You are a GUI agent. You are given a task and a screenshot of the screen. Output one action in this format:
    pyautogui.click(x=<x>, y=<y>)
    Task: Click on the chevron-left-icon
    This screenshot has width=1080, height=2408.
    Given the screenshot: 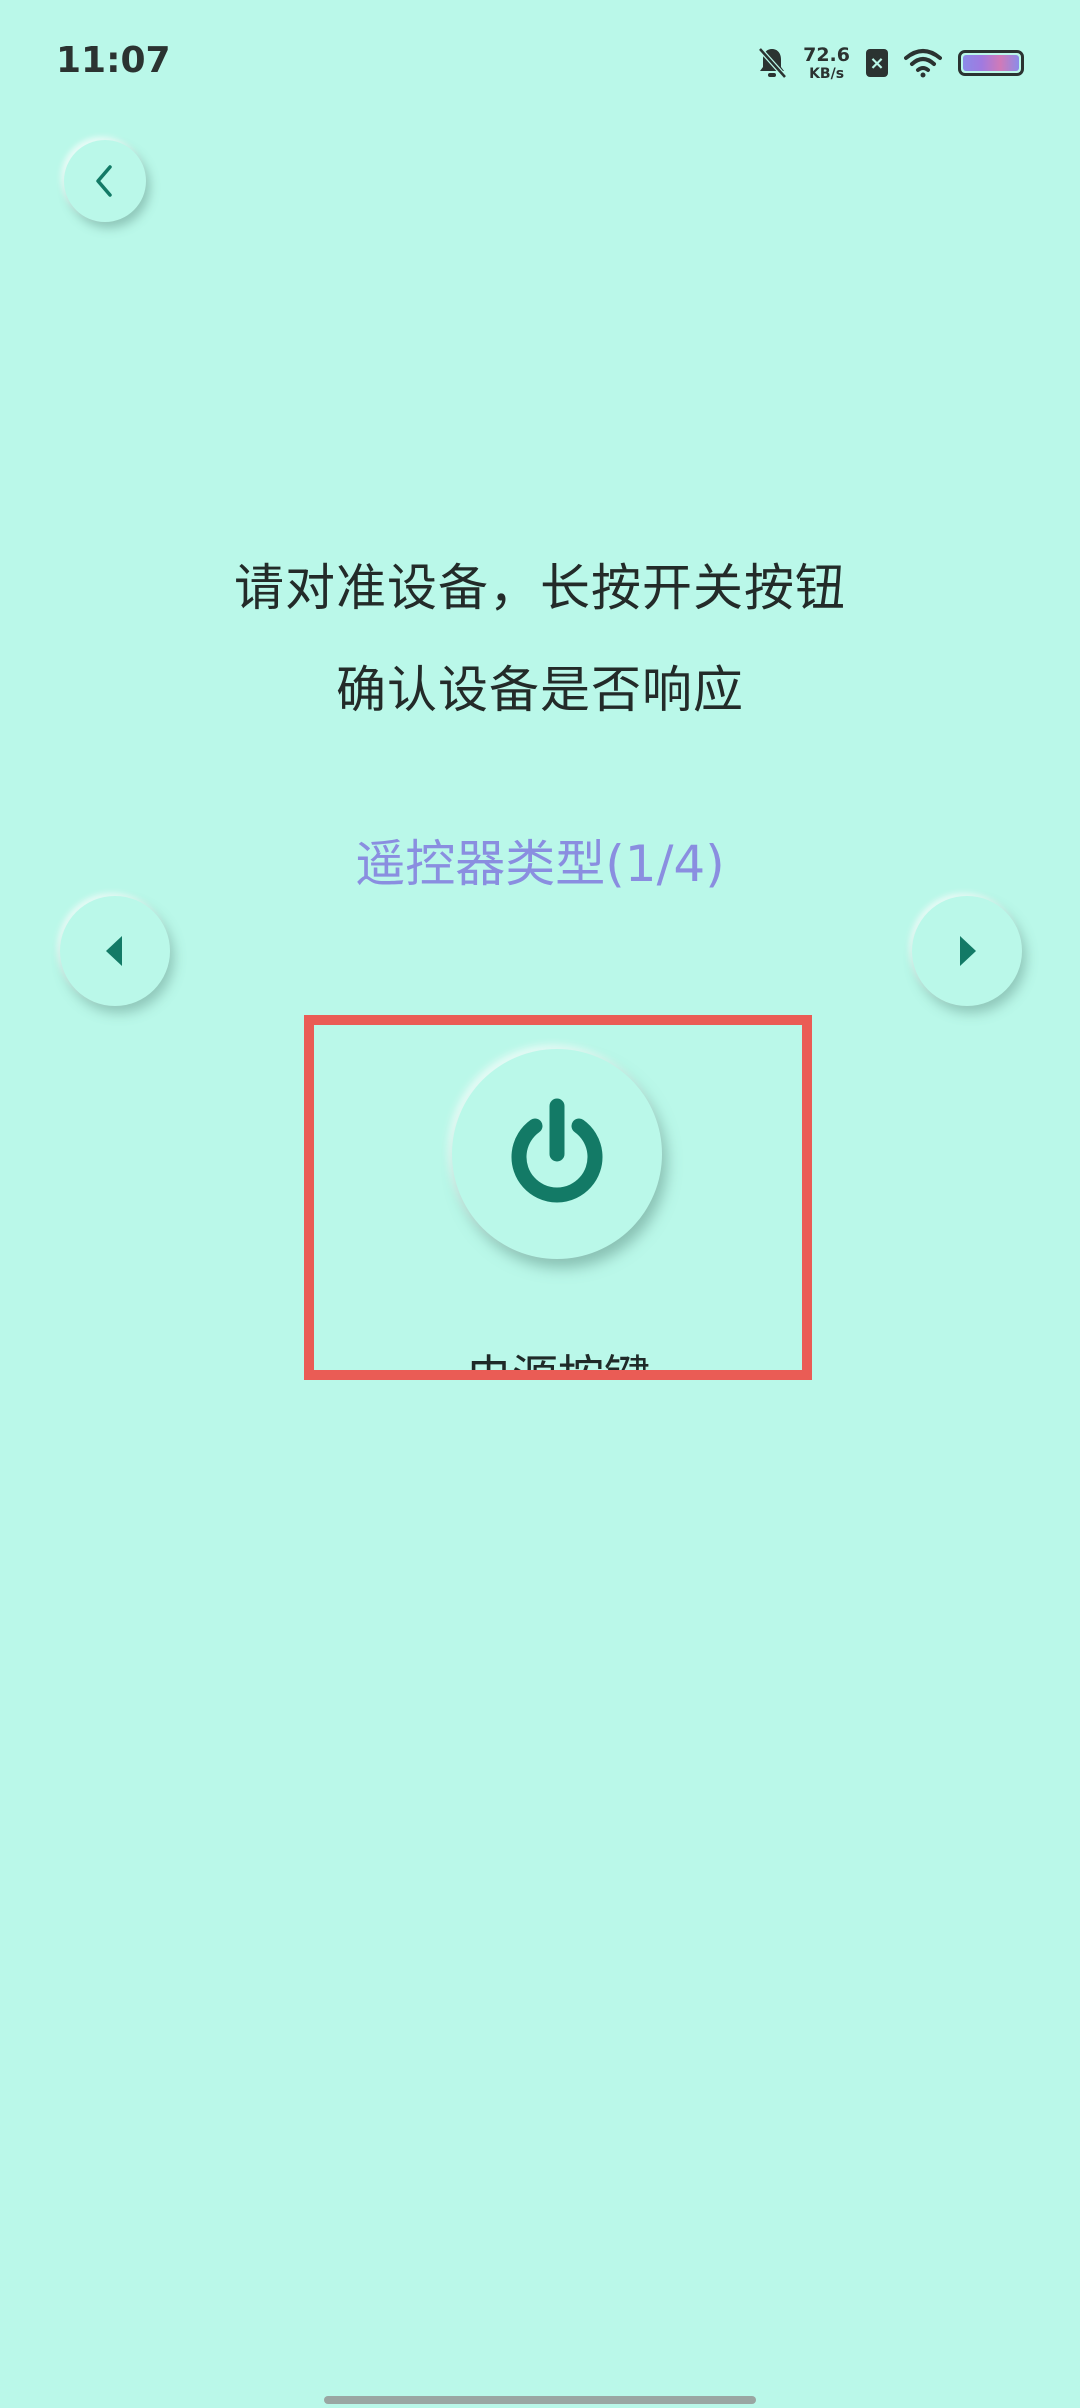 What is the action you would take?
    pyautogui.click(x=104, y=181)
    